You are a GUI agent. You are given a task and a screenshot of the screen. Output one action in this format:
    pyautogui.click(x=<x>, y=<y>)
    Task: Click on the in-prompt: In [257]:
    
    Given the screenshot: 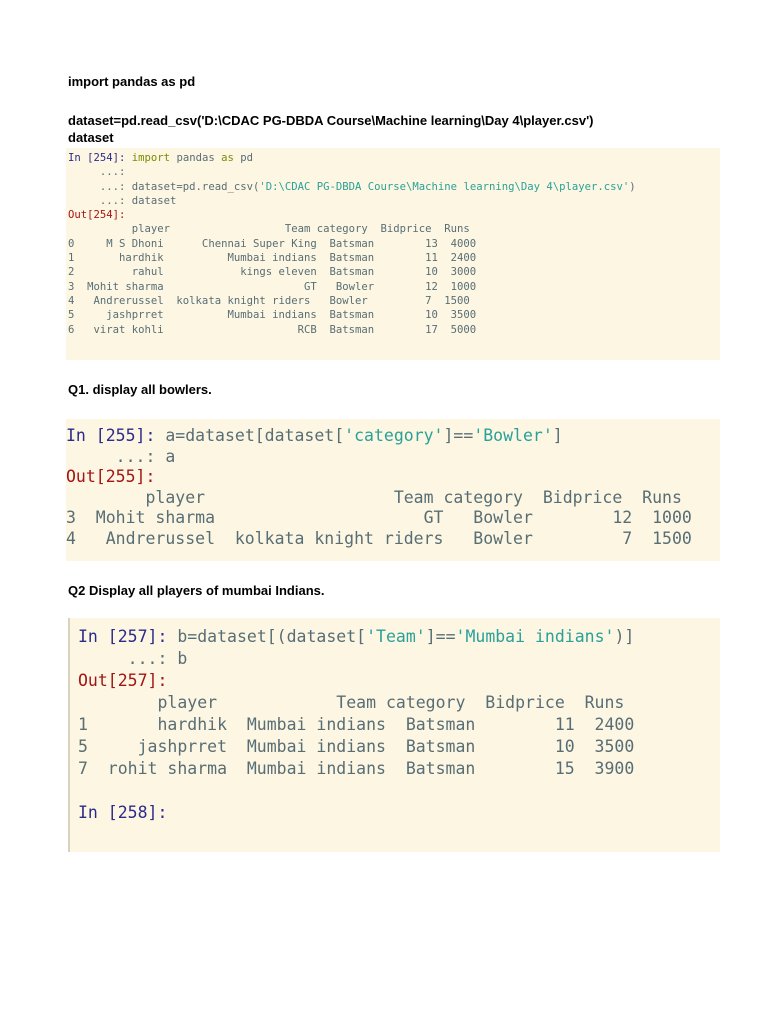 What is the action you would take?
    pyautogui.click(x=128, y=636)
    